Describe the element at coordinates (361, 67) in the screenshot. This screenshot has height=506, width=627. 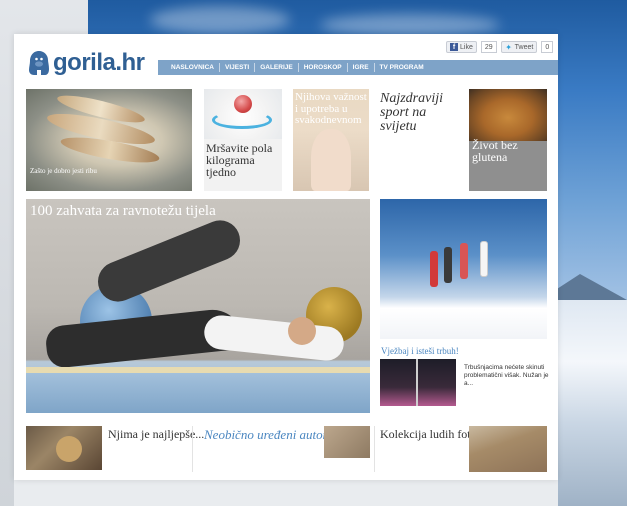
I see `nav-item-igre: IGRE` at that location.